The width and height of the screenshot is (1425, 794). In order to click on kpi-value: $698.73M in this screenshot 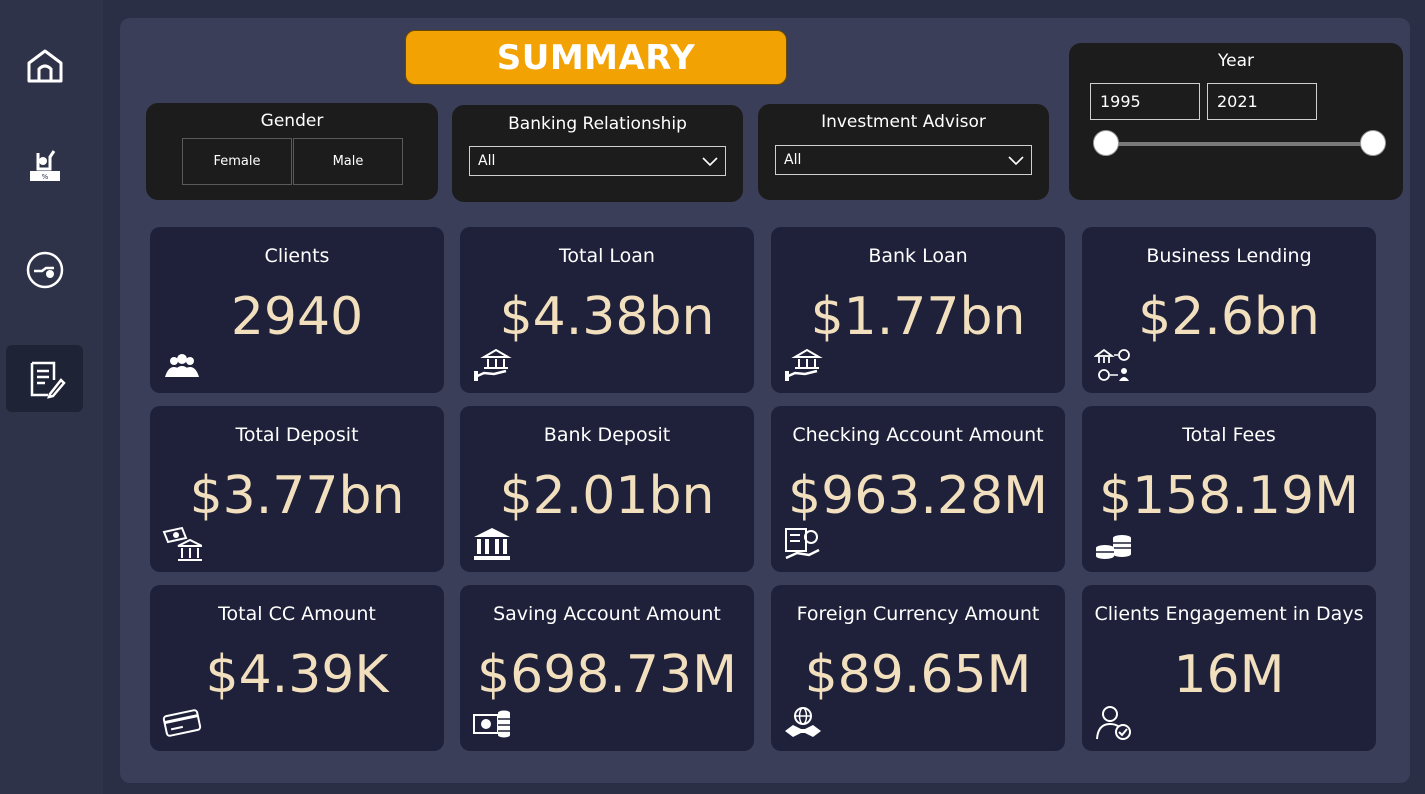, I will do `click(607, 675)`.